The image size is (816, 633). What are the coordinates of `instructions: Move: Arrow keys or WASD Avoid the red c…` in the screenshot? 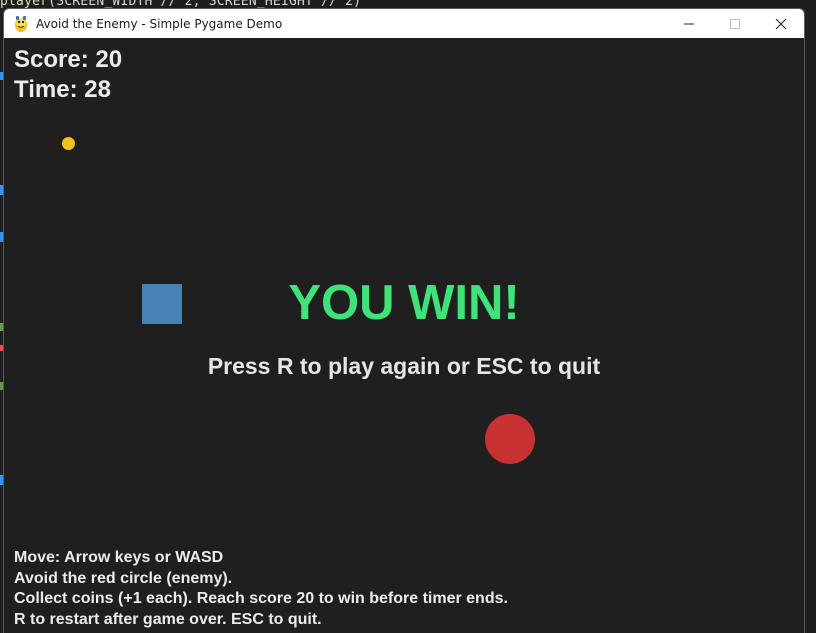 It's located at (261, 589).